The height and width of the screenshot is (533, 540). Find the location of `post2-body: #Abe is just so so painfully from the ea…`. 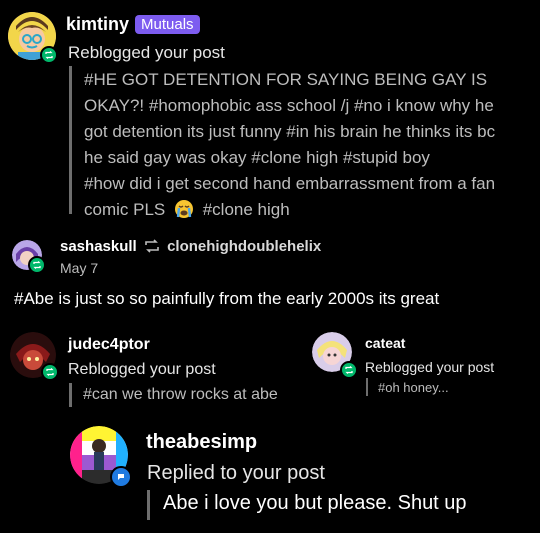

post2-body: #Abe is just so so painfully from the ea… is located at coordinates (226, 299).